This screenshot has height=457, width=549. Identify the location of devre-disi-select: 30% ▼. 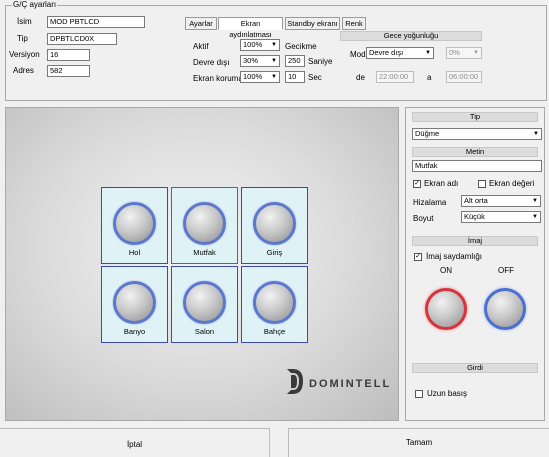
(260, 61).